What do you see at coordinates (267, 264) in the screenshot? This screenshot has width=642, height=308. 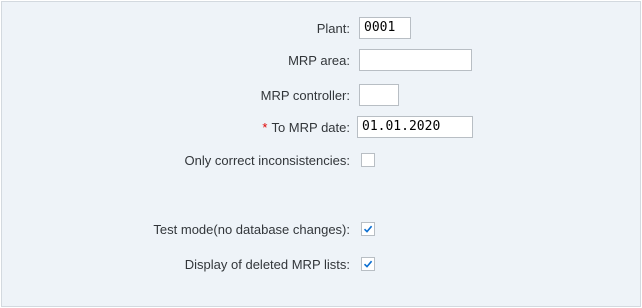 I see `display-deleted-label: Display of deleted MRP lists:` at bounding box center [267, 264].